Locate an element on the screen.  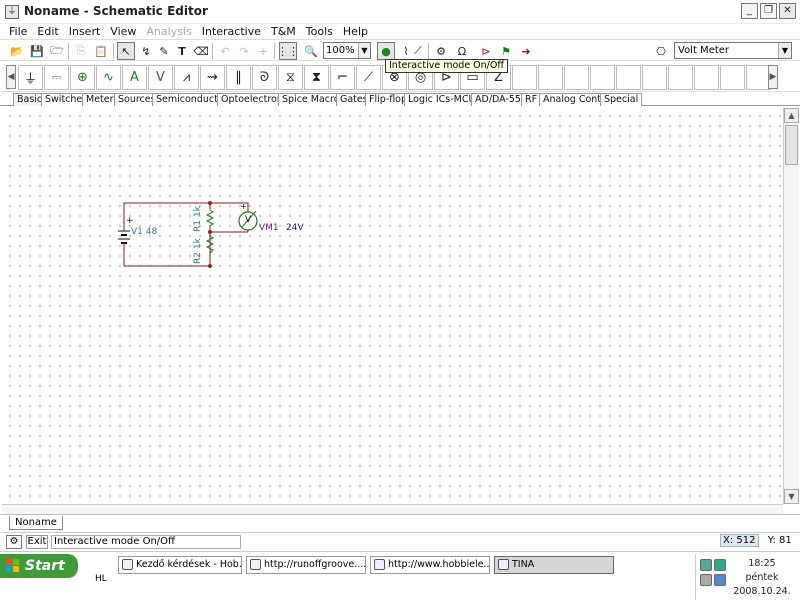
crosshair-icon: + is located at coordinates (263, 51).